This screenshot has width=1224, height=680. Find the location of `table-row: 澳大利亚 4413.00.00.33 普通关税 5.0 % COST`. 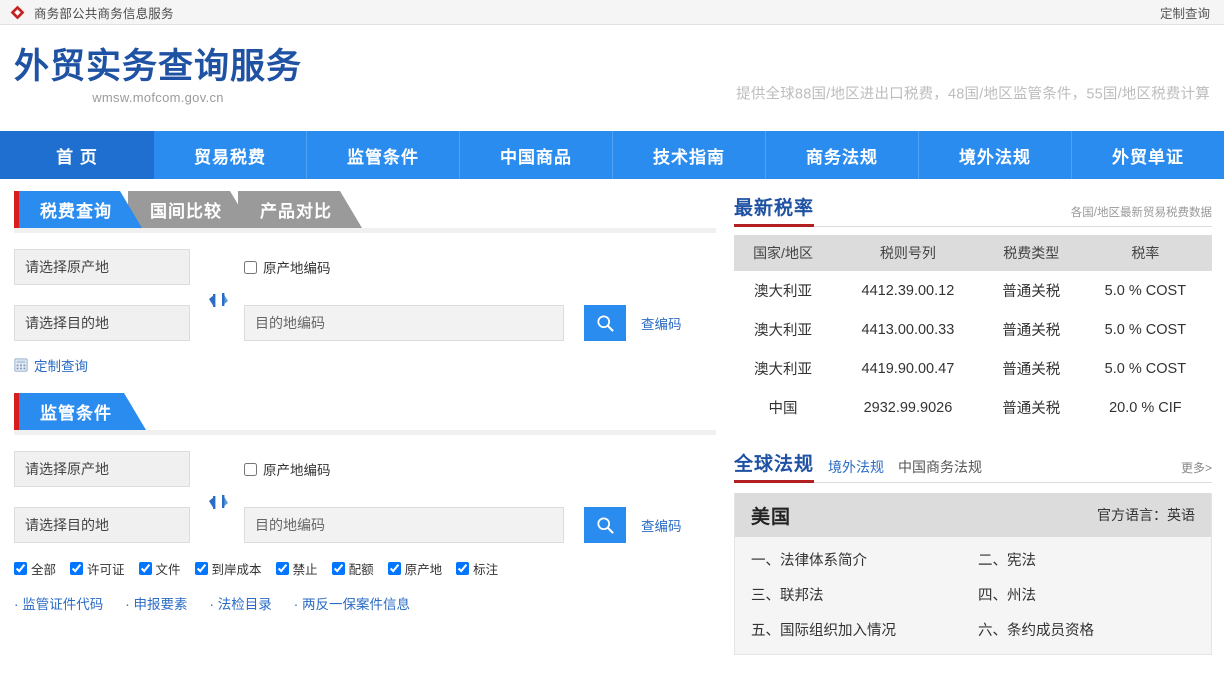

table-row: 澳大利亚 4413.00.00.33 普通关税 5.0 % COST is located at coordinates (973, 329).